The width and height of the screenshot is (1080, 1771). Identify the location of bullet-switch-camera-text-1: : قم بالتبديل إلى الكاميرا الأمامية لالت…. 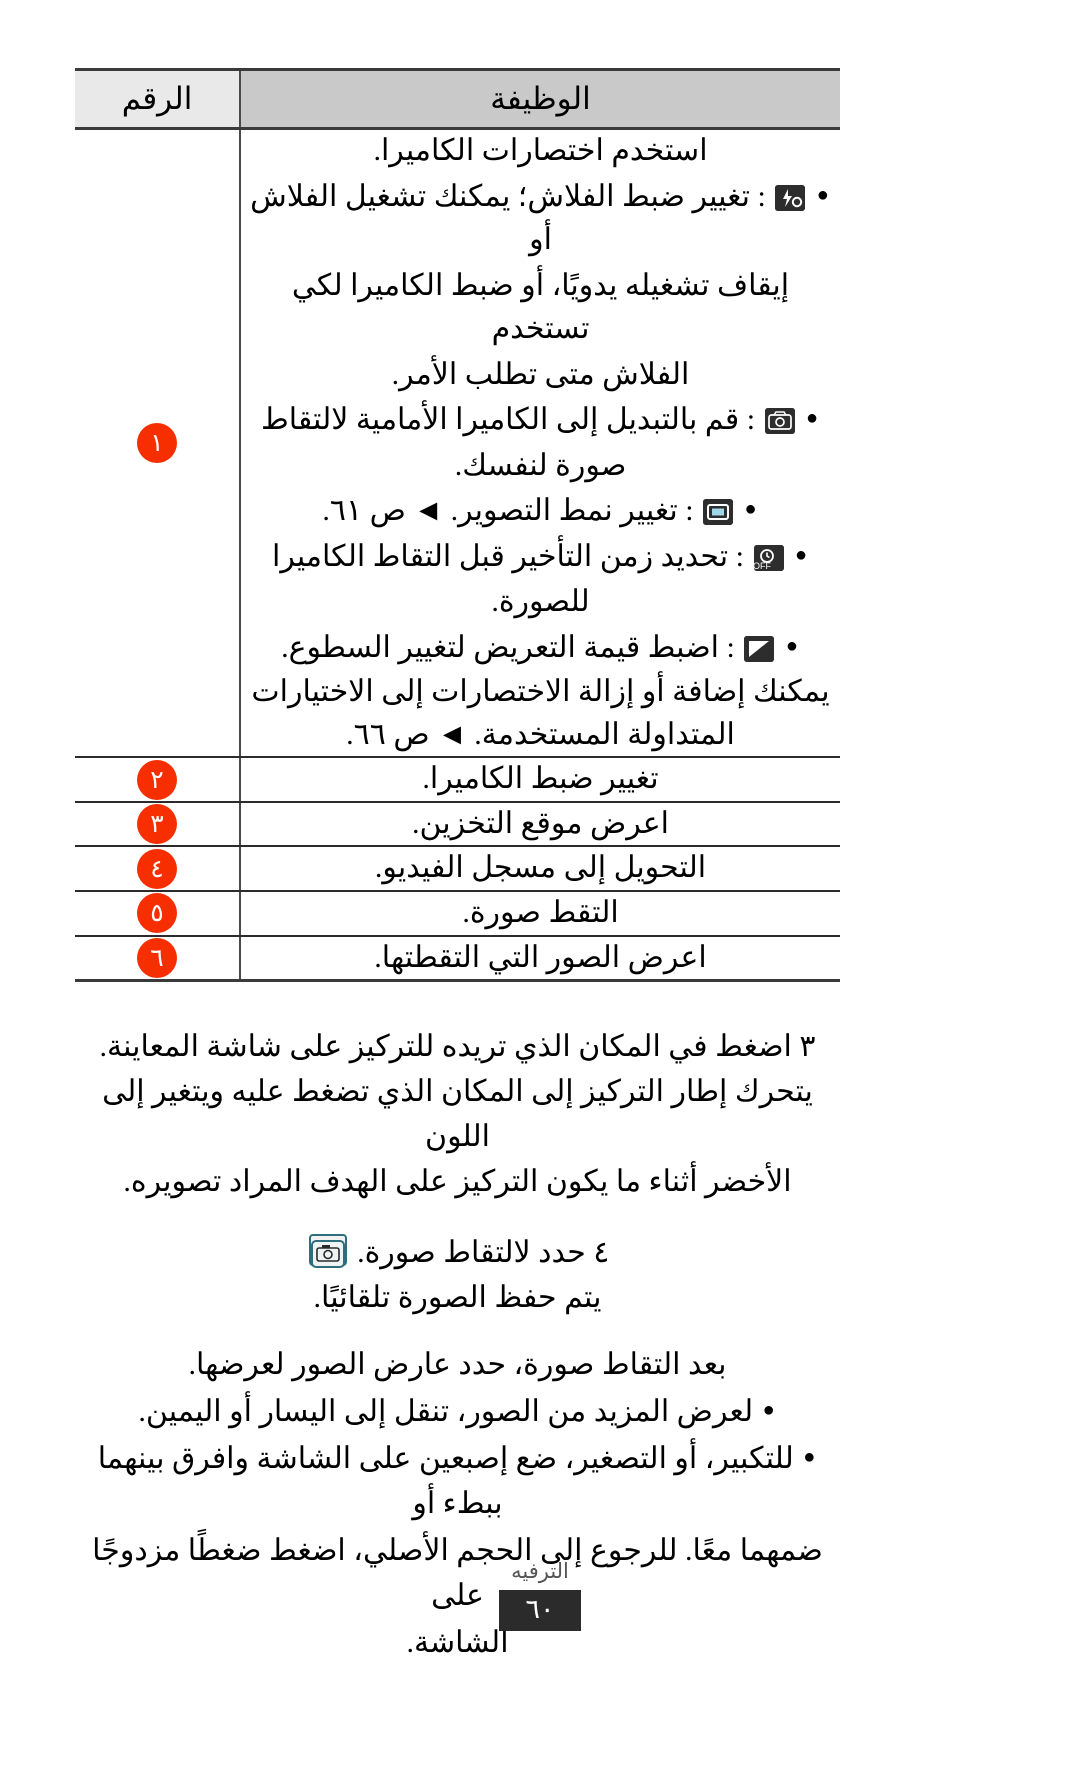
(508, 420).